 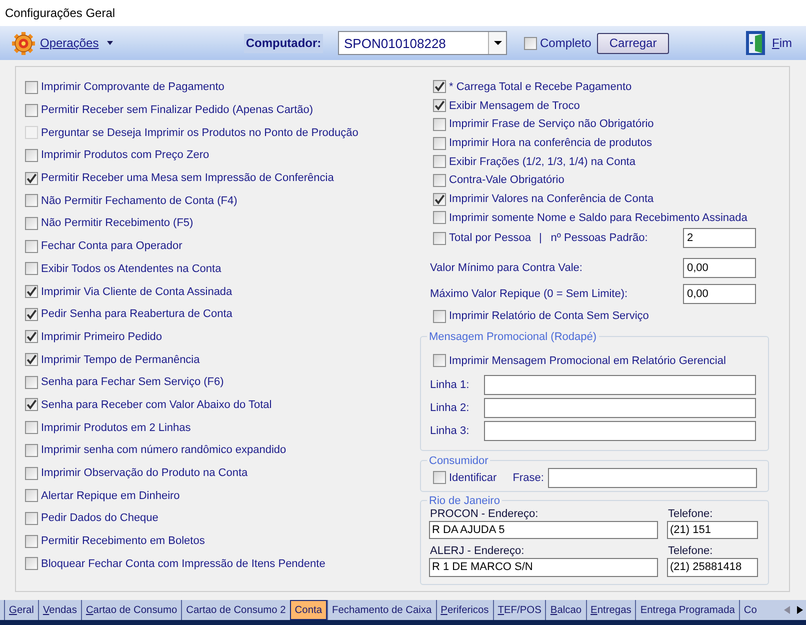 I want to click on checkbox-label: Perguntar se Deseja Imprimir os Produtos no Ponto de Produção, so click(x=199, y=132).